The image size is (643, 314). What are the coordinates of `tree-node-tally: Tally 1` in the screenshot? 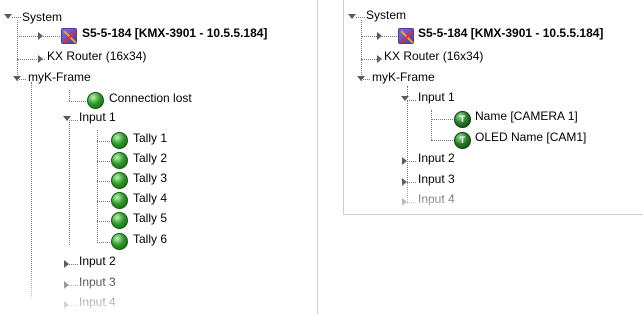 It's located at (150, 138).